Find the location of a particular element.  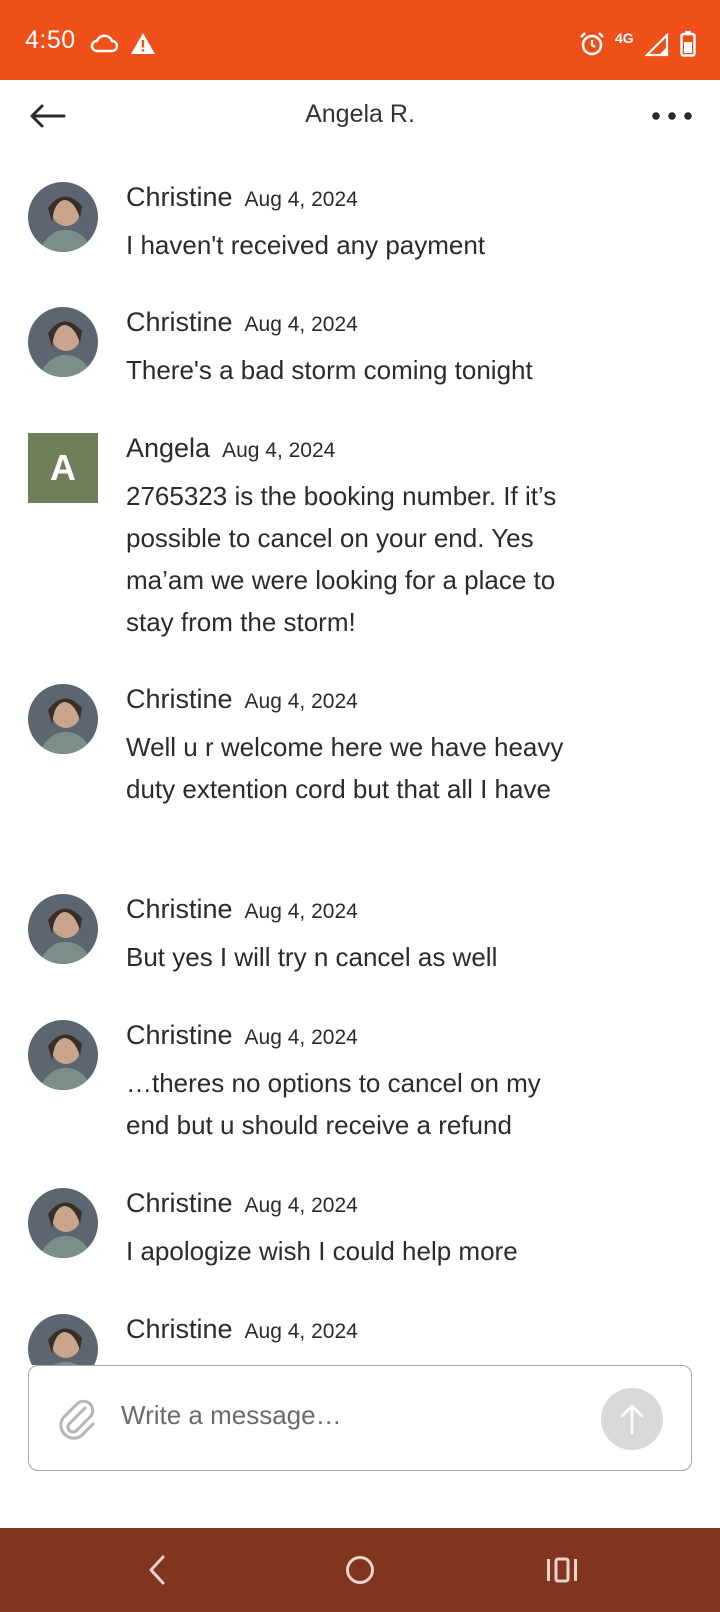

app-header: Angela R. is located at coordinates (360, 116).